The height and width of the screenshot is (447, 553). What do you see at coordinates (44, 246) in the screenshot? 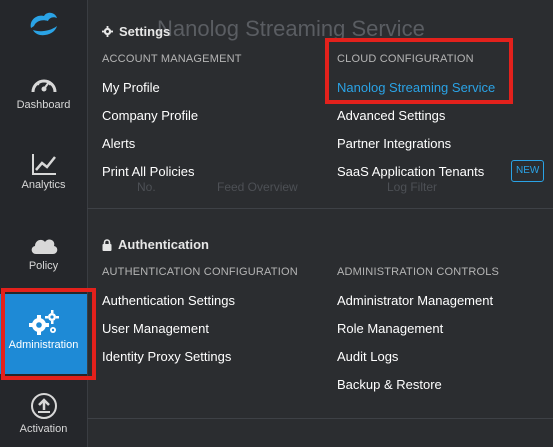
I see `cloud-icon` at bounding box center [44, 246].